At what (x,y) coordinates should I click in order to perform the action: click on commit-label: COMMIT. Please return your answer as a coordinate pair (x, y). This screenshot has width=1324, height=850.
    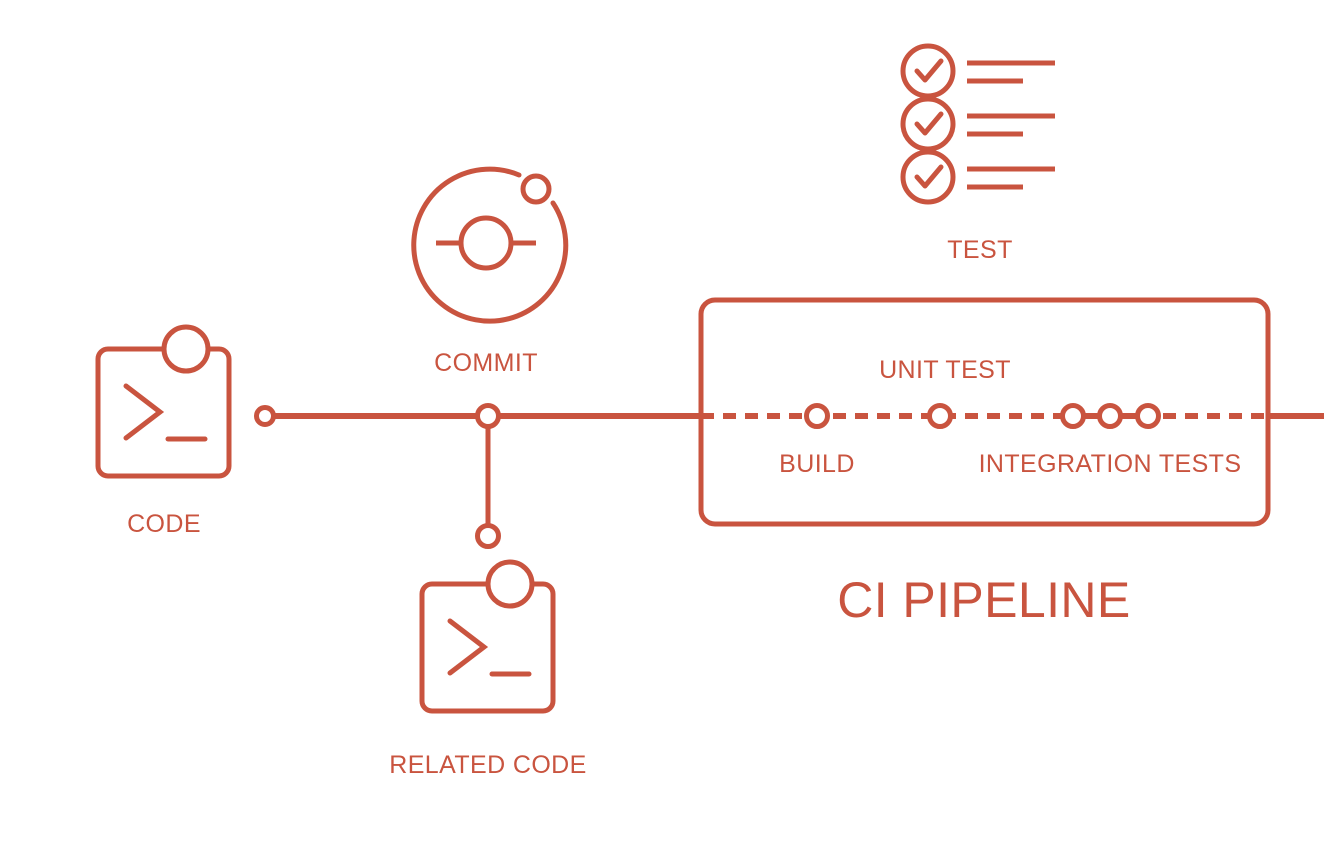
    Looking at the image, I should click on (486, 363).